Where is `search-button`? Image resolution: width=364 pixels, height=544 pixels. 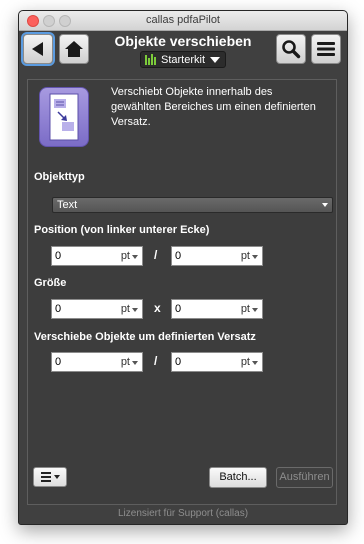
search-button is located at coordinates (291, 49).